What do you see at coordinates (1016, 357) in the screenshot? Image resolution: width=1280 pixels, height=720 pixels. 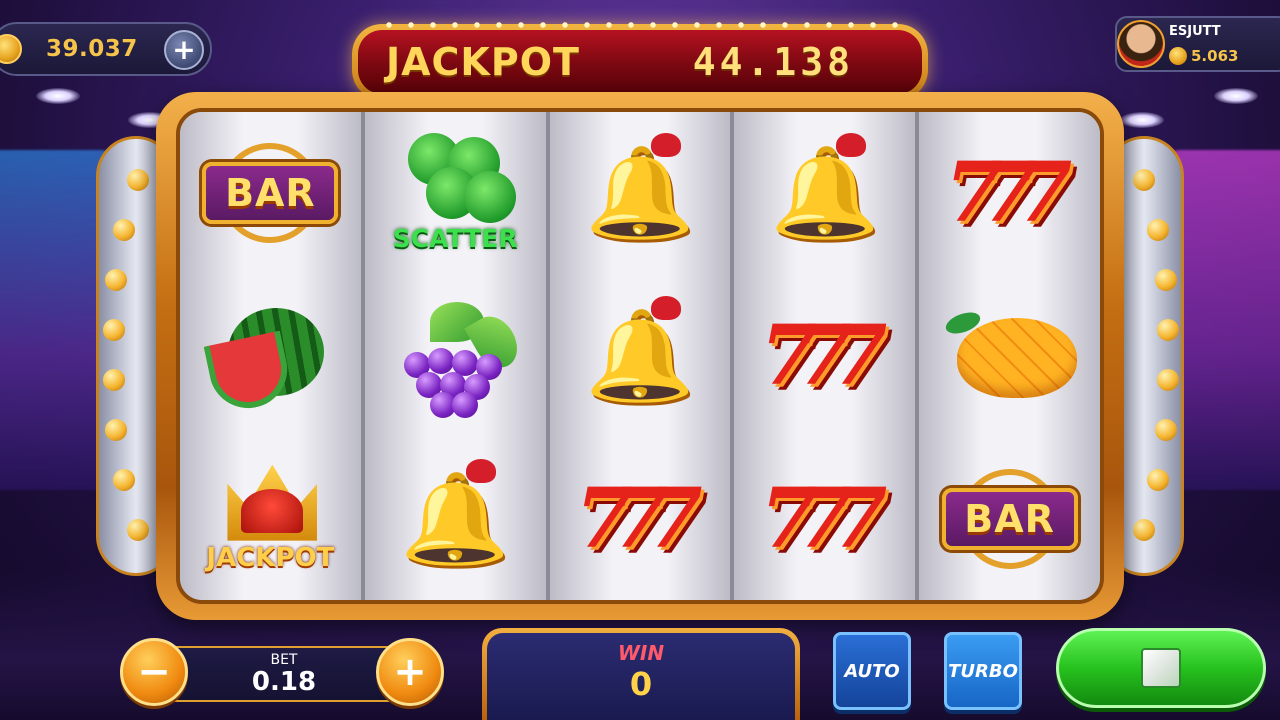 I see `mango-icon` at bounding box center [1016, 357].